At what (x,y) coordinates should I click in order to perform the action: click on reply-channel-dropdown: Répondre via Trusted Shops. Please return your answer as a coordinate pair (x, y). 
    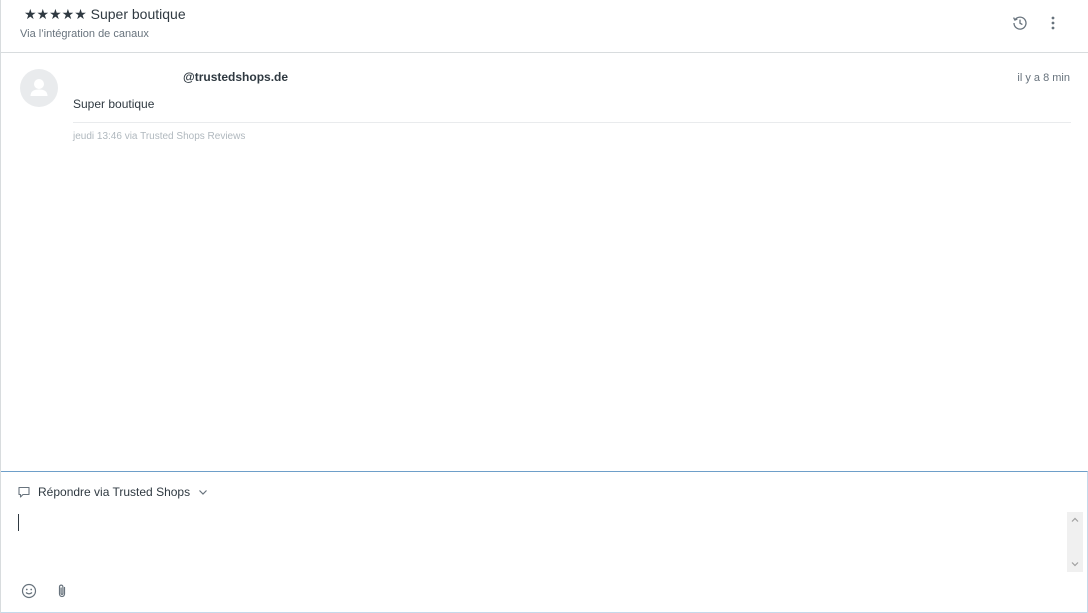
    Looking at the image, I should click on (112, 492).